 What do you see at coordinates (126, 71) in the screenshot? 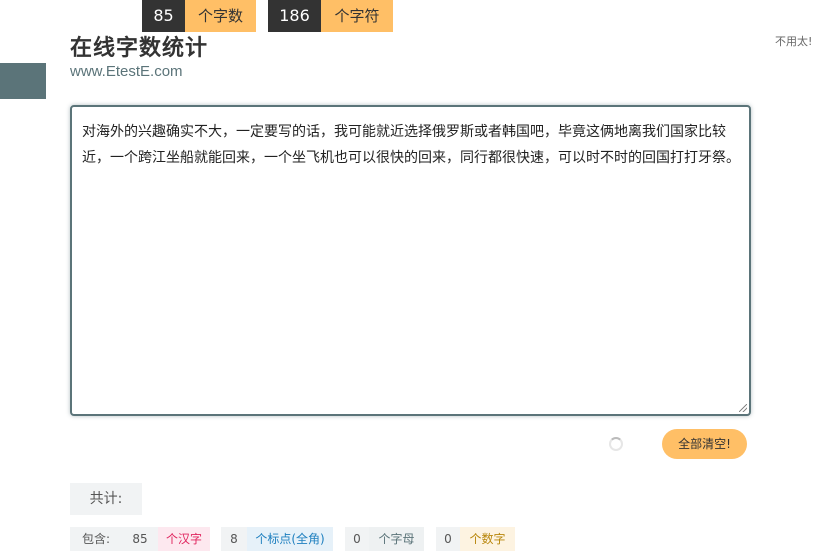
I see `site-url: www.EtestE.com` at bounding box center [126, 71].